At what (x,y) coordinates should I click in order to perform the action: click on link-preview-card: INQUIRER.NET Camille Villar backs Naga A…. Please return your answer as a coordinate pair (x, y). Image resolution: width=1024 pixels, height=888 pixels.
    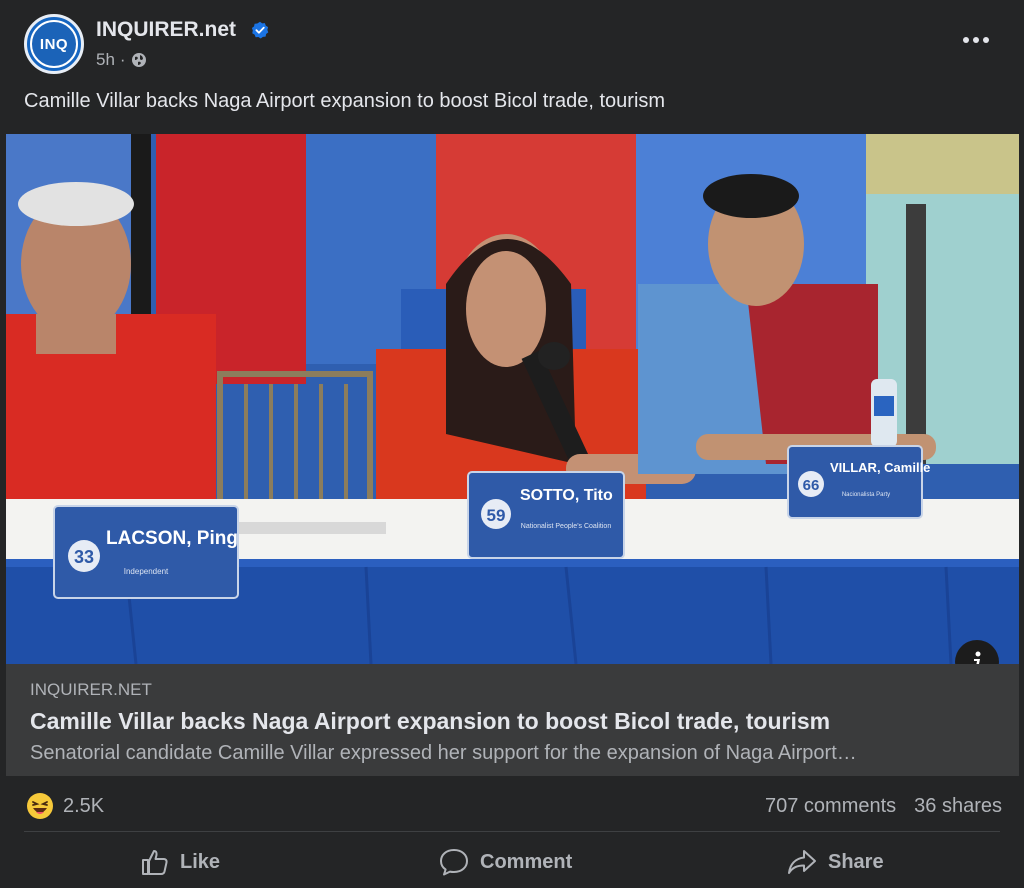
    Looking at the image, I should click on (512, 720).